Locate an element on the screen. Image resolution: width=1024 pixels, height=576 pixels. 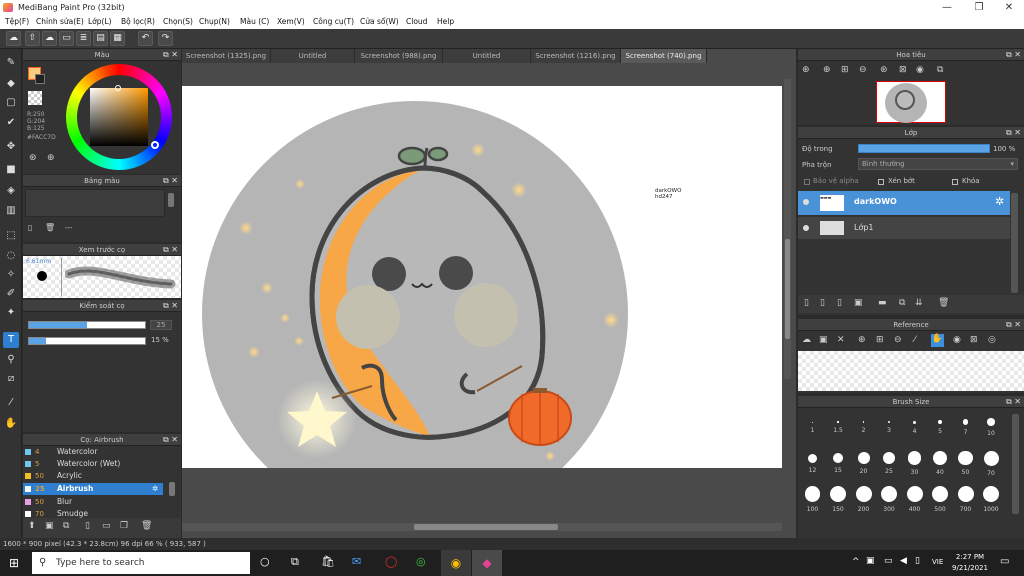
folder-icon: ▣ is located at coordinates (49, 526).